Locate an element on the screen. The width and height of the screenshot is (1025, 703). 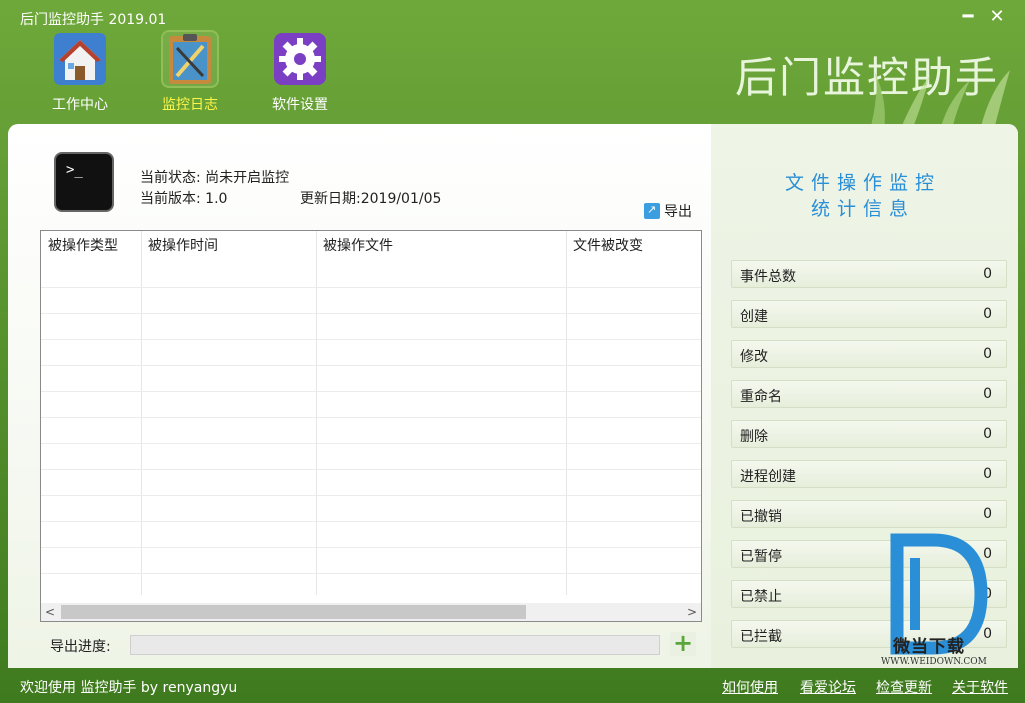
stat-label: 修改 is located at coordinates (754, 357).